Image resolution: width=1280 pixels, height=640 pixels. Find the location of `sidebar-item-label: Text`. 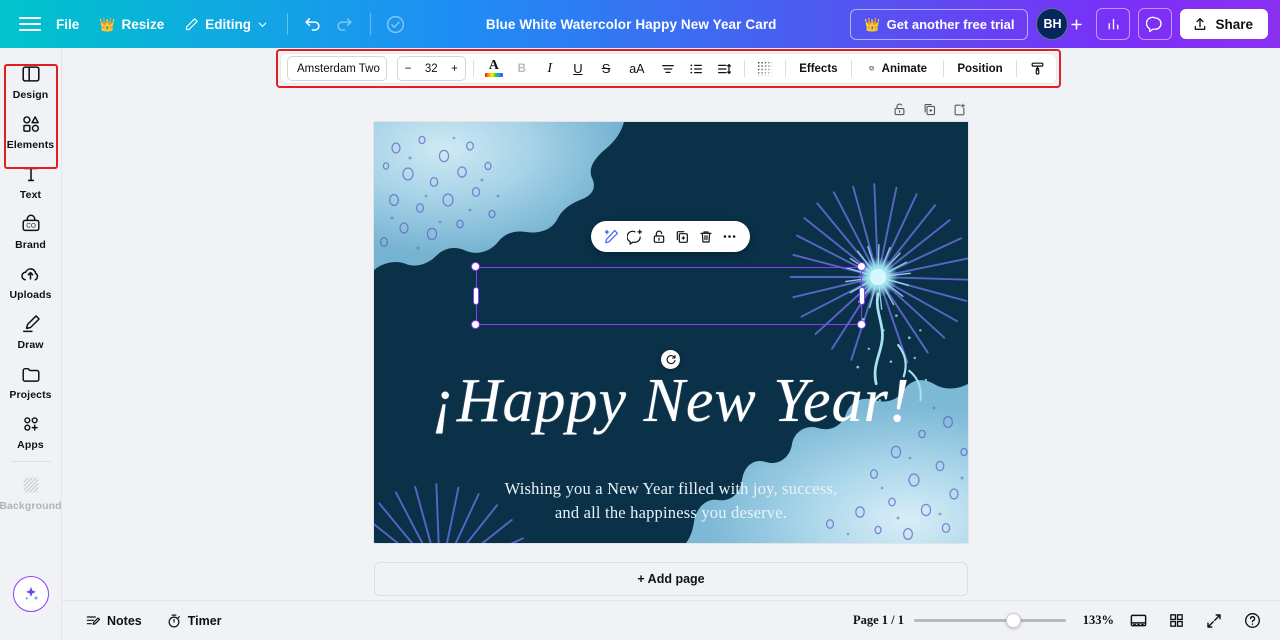

sidebar-item-label: Text is located at coordinates (30, 195).